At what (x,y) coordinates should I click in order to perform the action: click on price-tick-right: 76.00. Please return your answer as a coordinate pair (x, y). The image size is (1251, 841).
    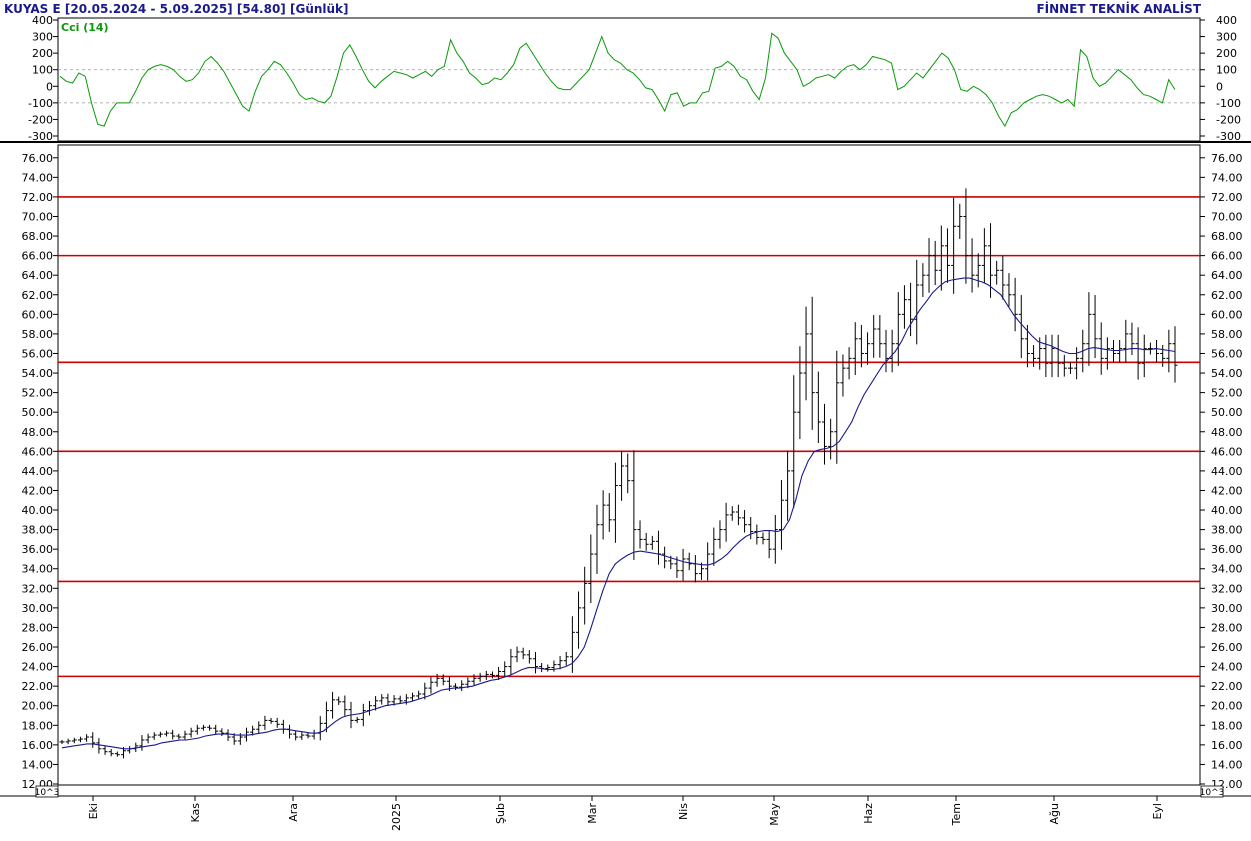
    Looking at the image, I should click on (1227, 158).